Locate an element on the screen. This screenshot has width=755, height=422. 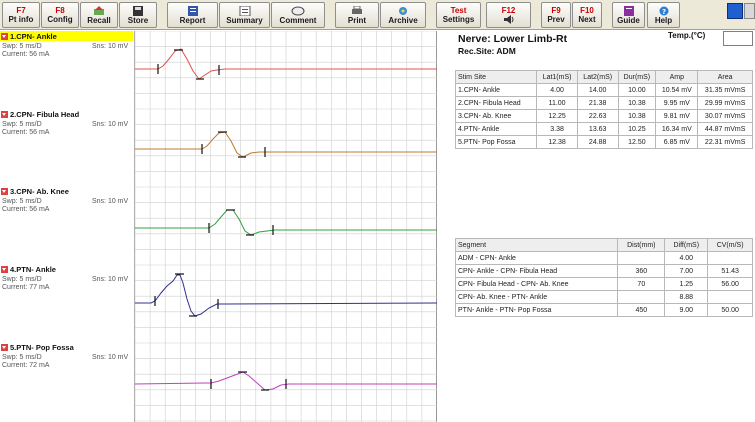
table-row: CPN- Ab. Knee - PTN- Ankle 8.88 is located at coordinates (603, 297).